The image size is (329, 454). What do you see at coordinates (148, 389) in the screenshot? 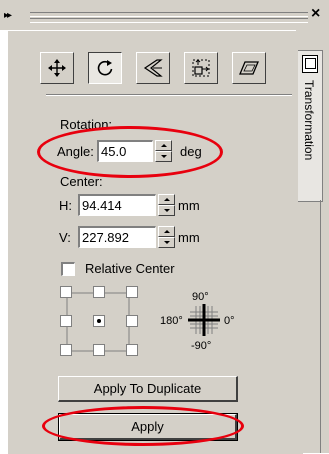
I see `apply-to-duplicate-button: Apply To Duplicate` at bounding box center [148, 389].